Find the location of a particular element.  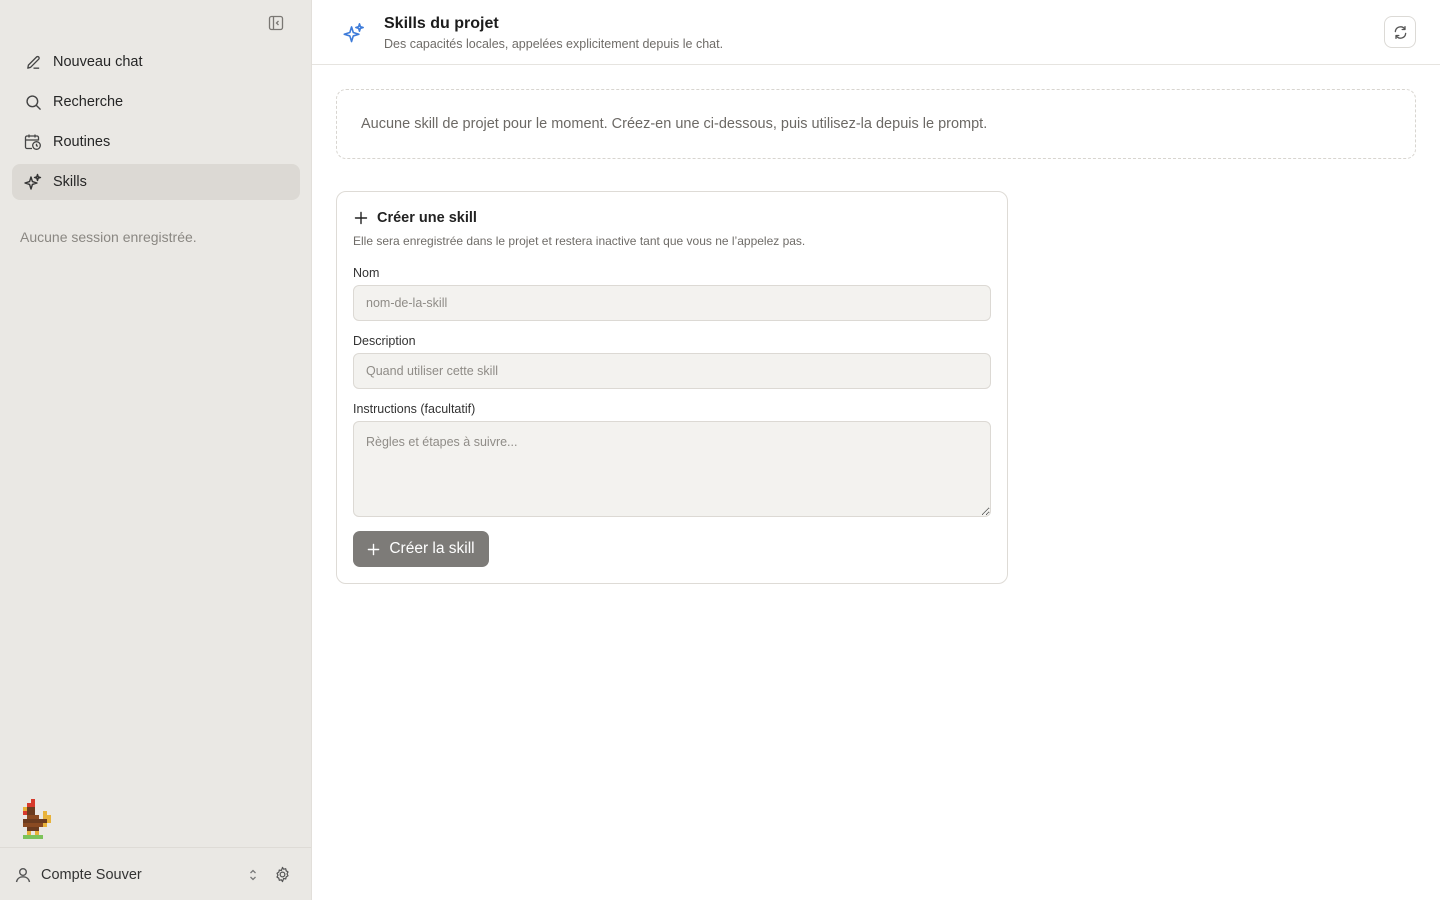

sidebar-item-label: Skills is located at coordinates (70, 182).